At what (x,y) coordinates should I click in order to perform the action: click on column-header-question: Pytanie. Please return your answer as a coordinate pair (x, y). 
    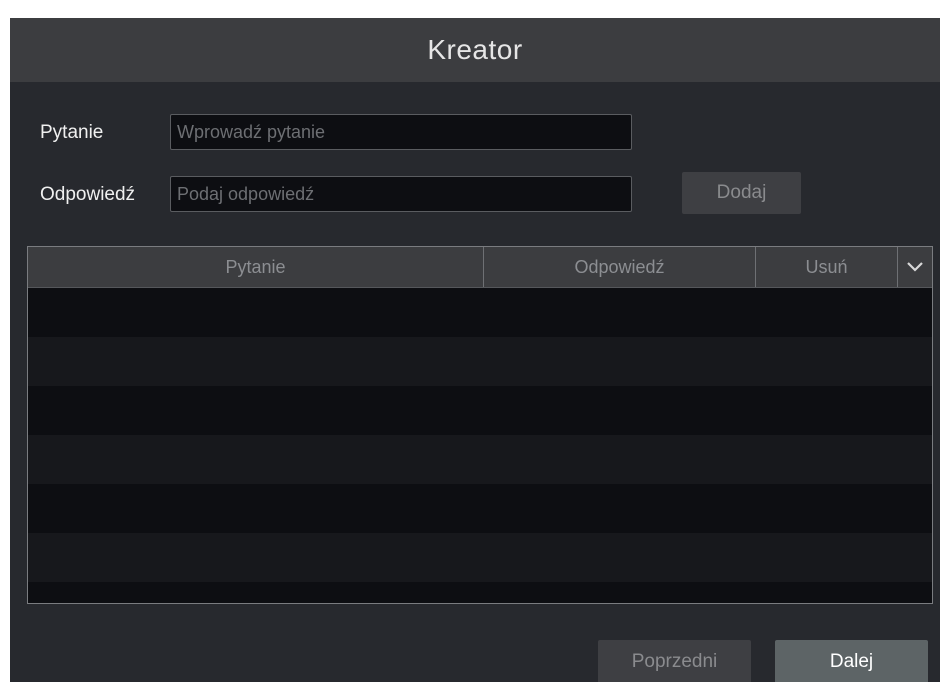
    Looking at the image, I should click on (255, 267).